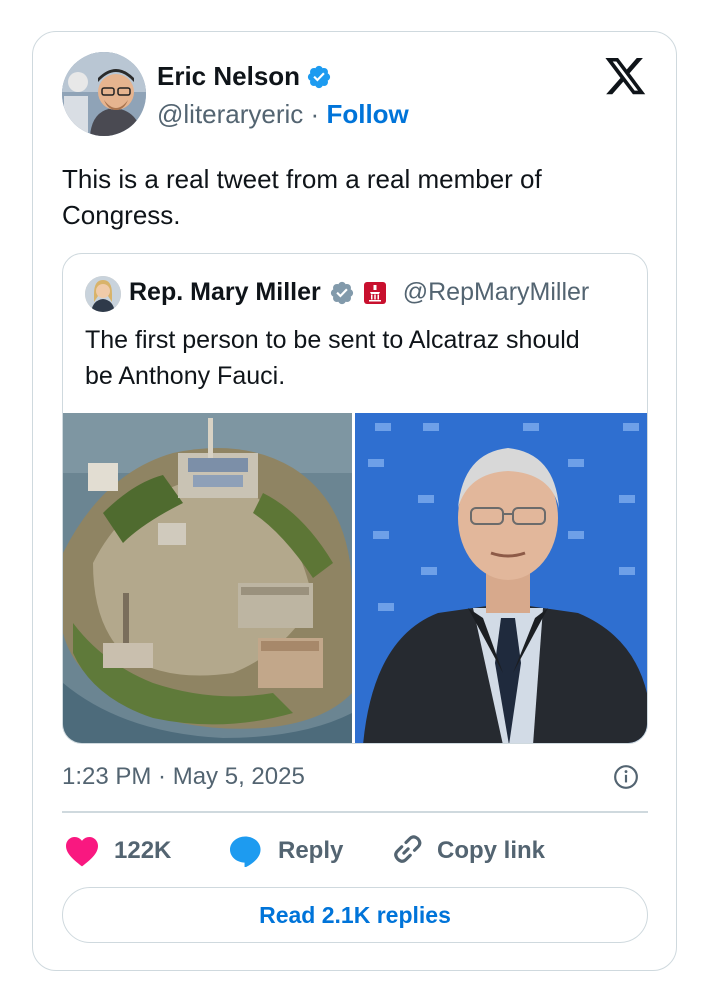 The image size is (716, 994). What do you see at coordinates (367, 114) in the screenshot?
I see `follow-button: Follow` at bounding box center [367, 114].